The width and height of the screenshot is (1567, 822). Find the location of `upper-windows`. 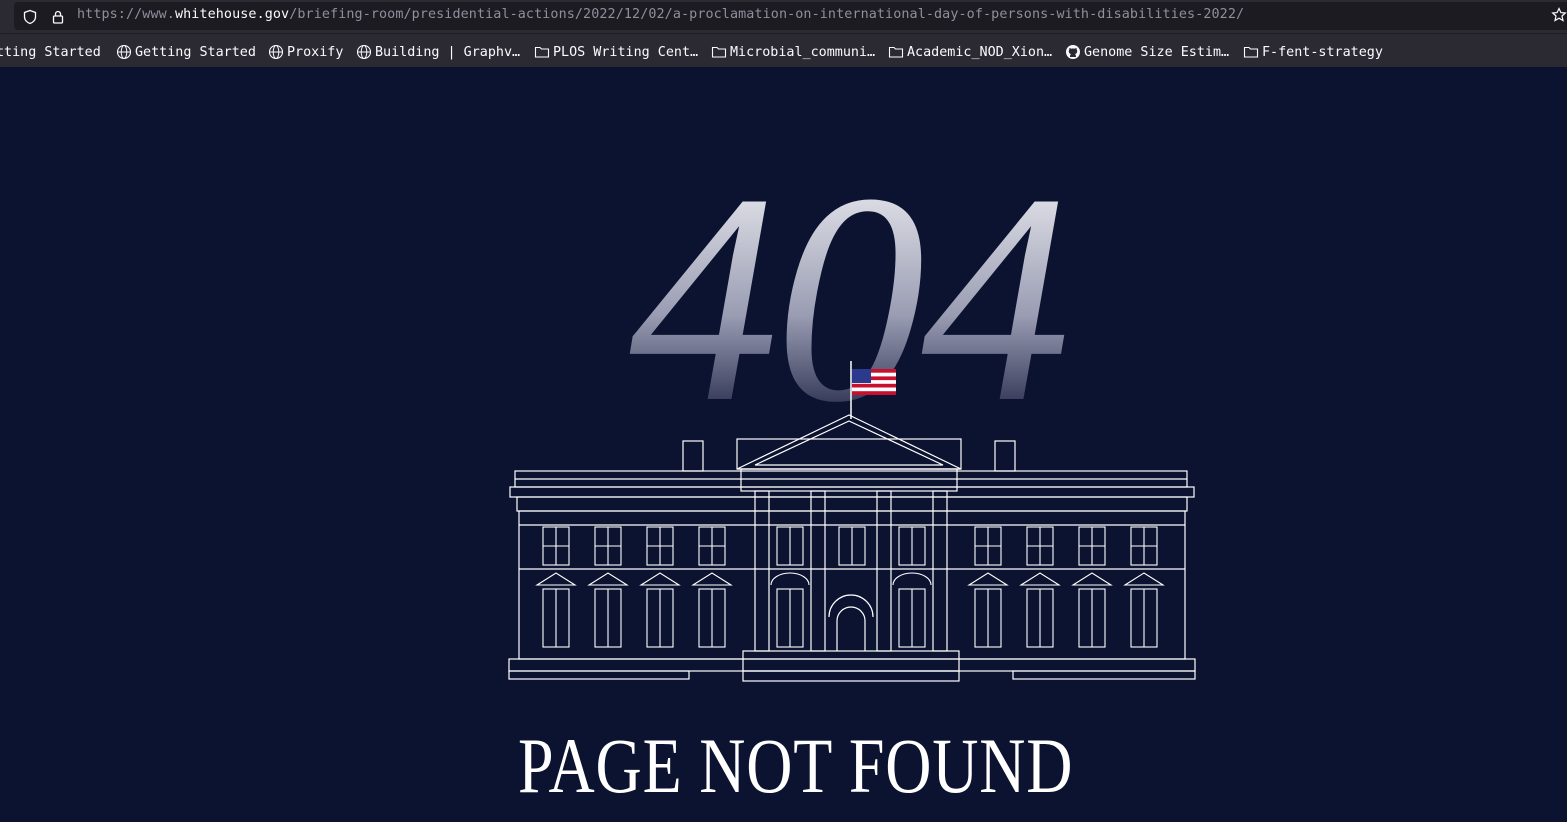

upper-windows is located at coordinates (850, 546).